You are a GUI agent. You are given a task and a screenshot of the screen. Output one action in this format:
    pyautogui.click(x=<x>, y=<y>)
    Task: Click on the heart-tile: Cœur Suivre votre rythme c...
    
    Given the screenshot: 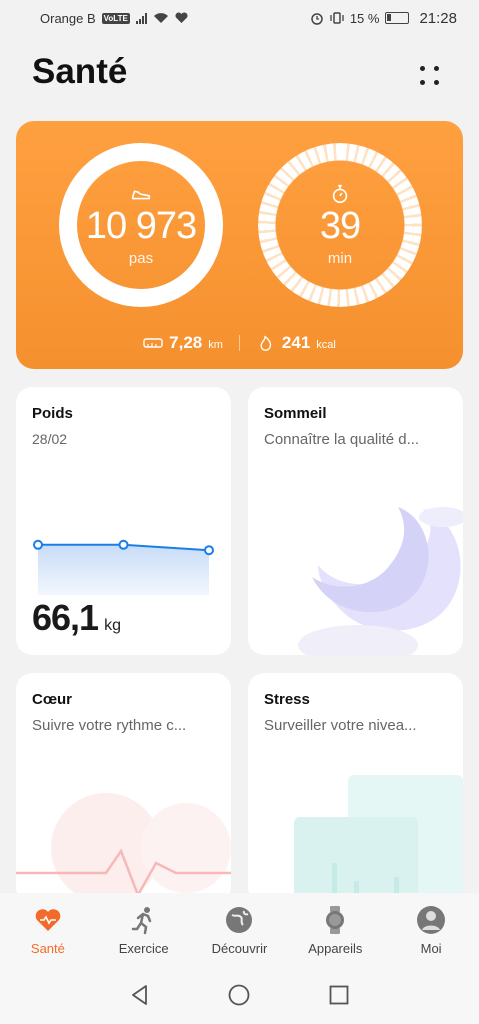 What is the action you would take?
    pyautogui.click(x=123, y=788)
    